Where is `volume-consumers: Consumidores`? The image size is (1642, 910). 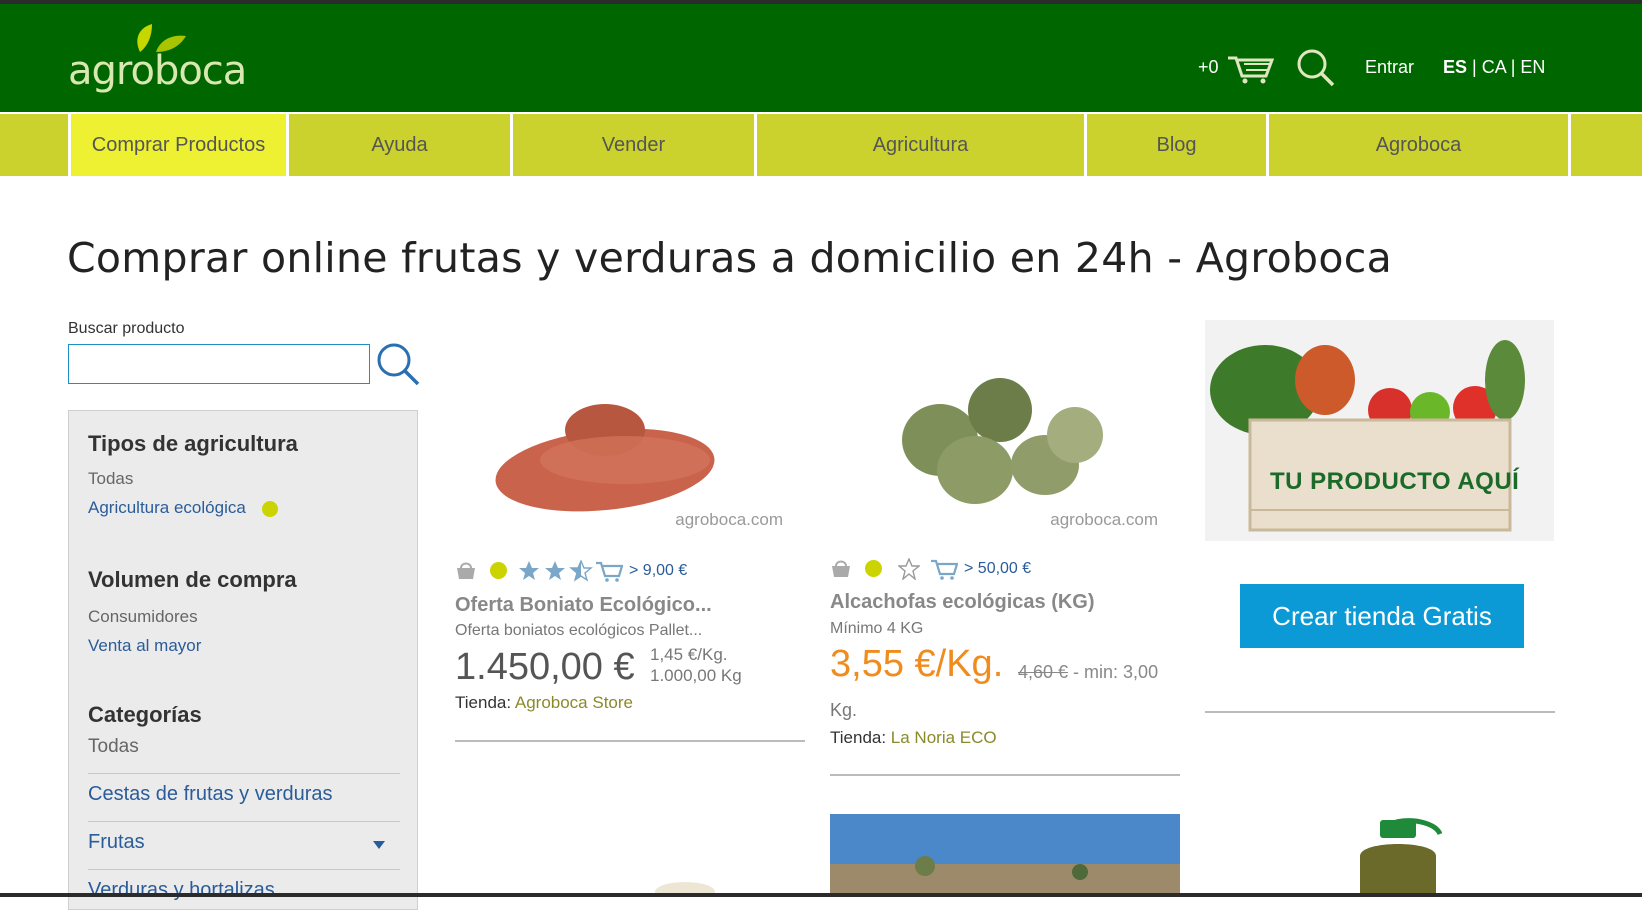
volume-consumers: Consumidores is located at coordinates (143, 617).